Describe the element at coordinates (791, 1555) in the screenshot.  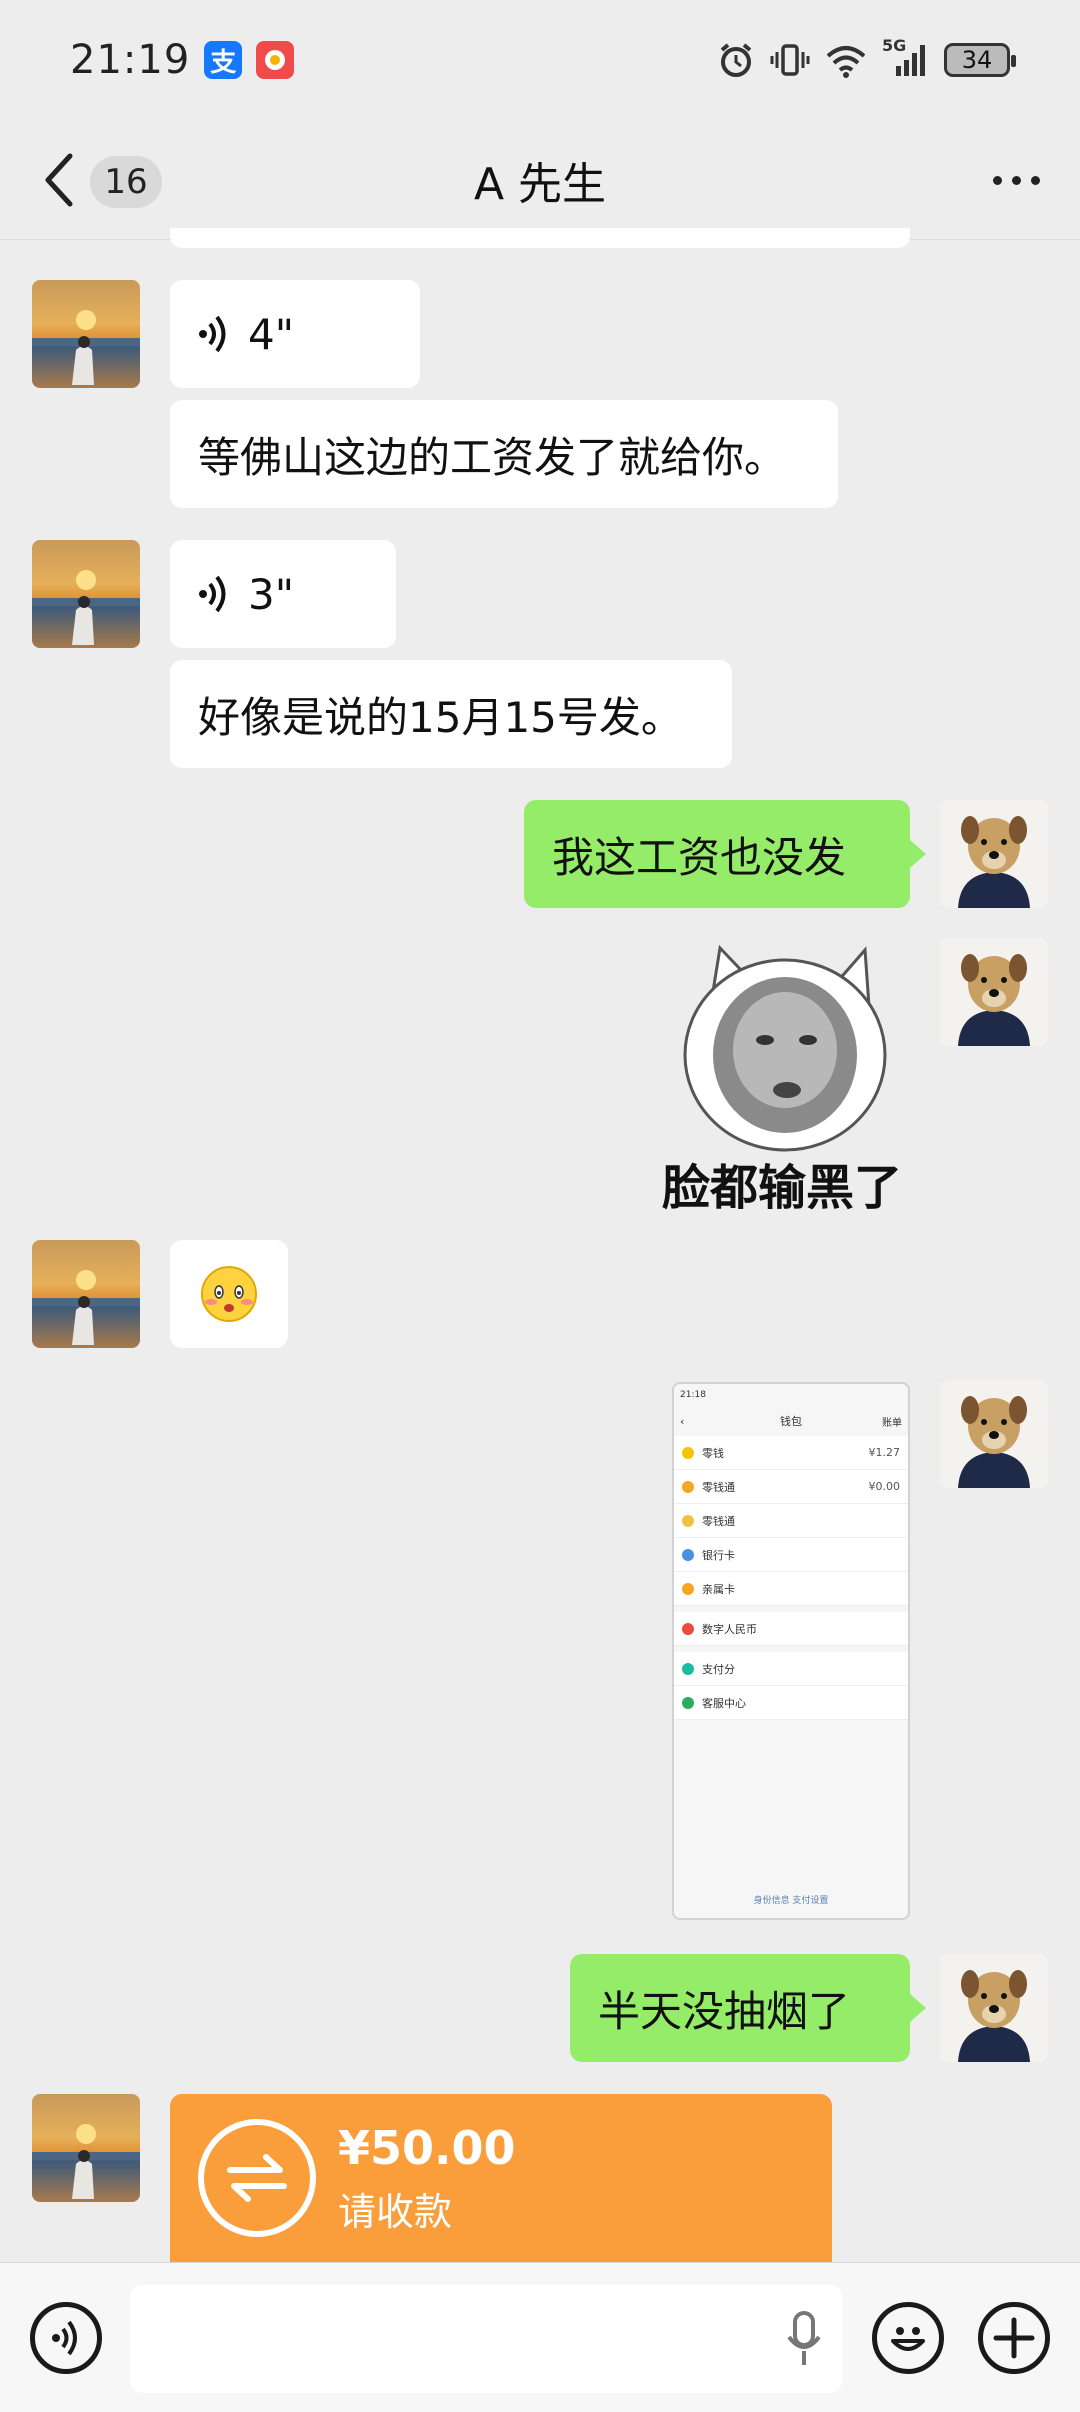
I see `thumb-row: 银行卡` at that location.